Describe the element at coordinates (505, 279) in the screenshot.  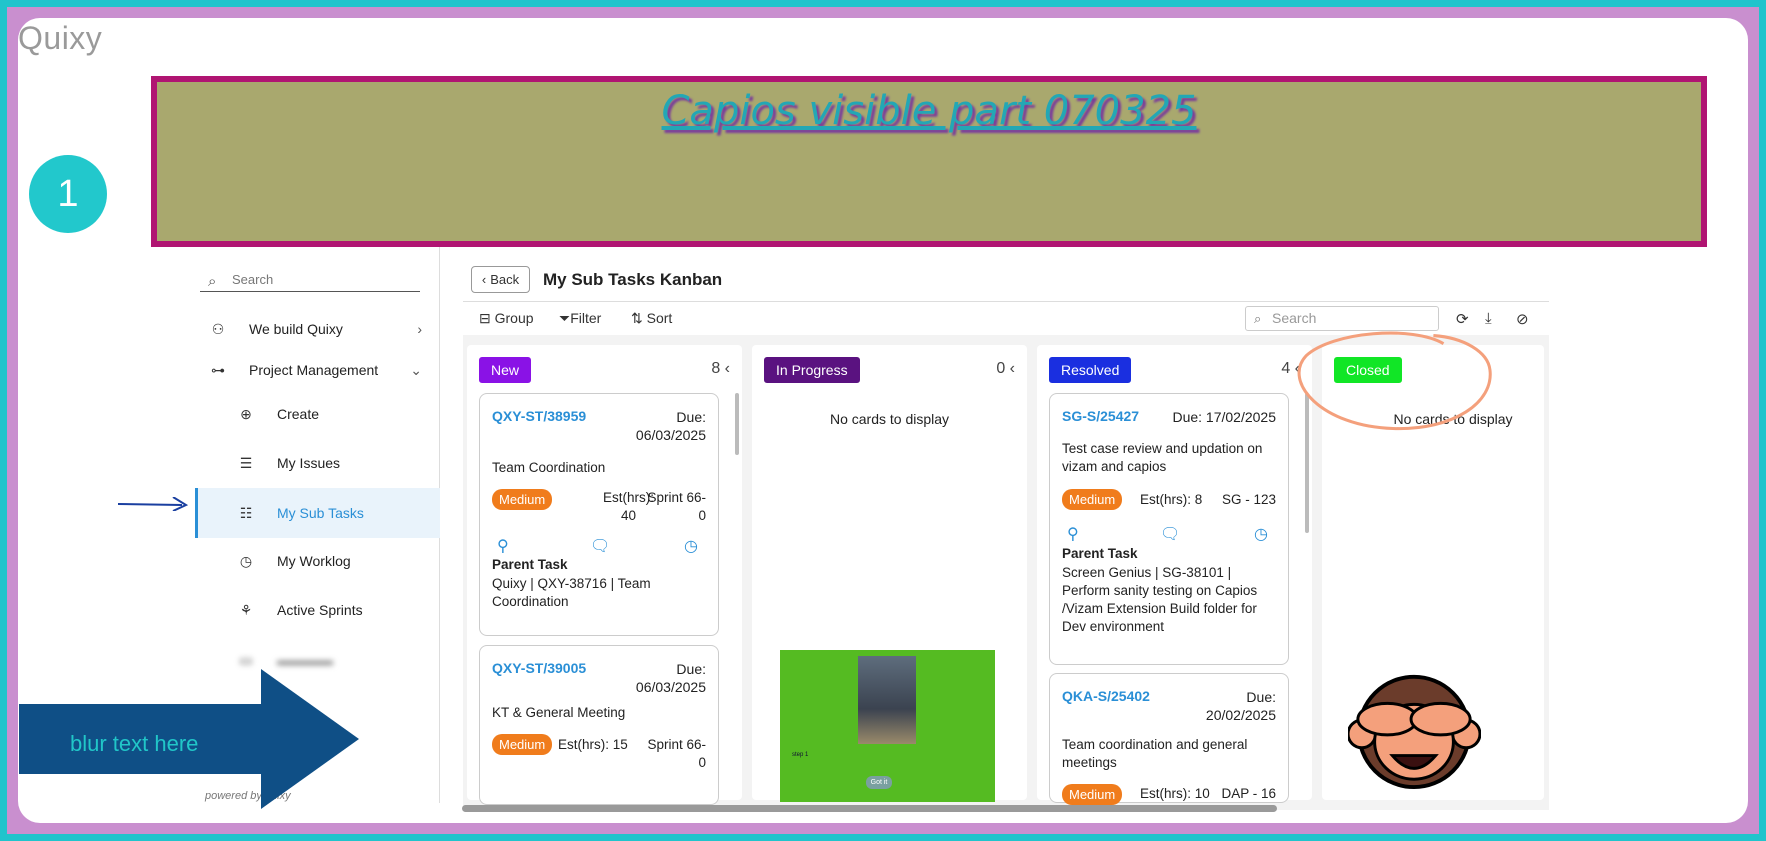
I see `back-label: Back` at that location.